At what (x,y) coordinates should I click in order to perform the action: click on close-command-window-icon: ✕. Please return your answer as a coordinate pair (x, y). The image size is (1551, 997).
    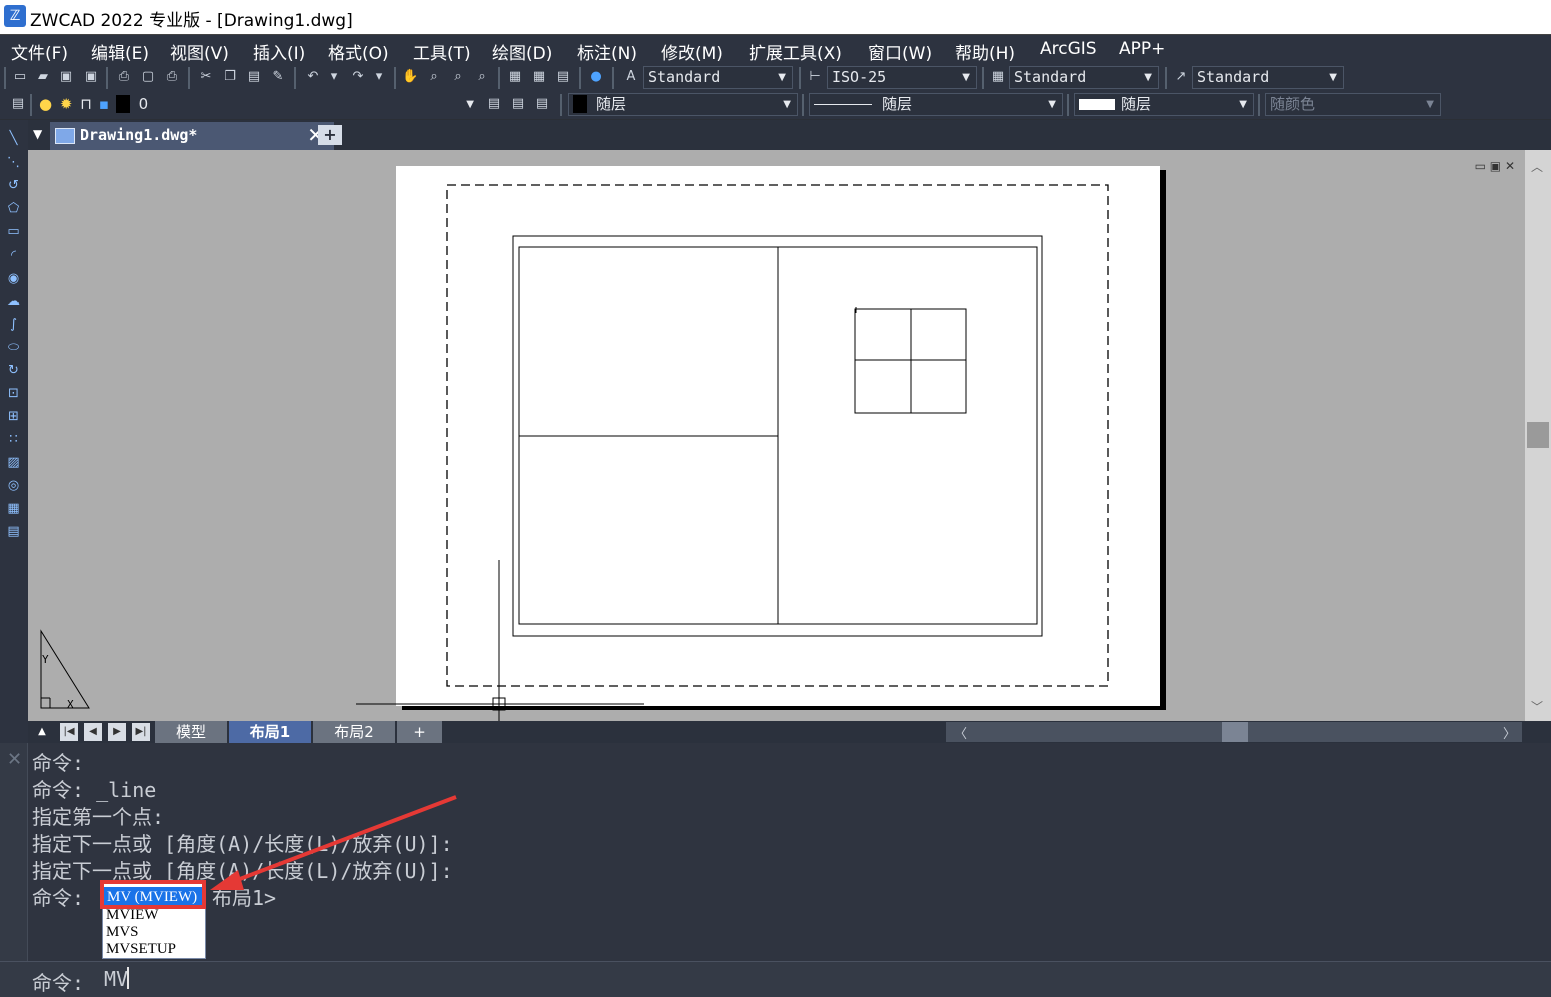
    Looking at the image, I should click on (14, 759).